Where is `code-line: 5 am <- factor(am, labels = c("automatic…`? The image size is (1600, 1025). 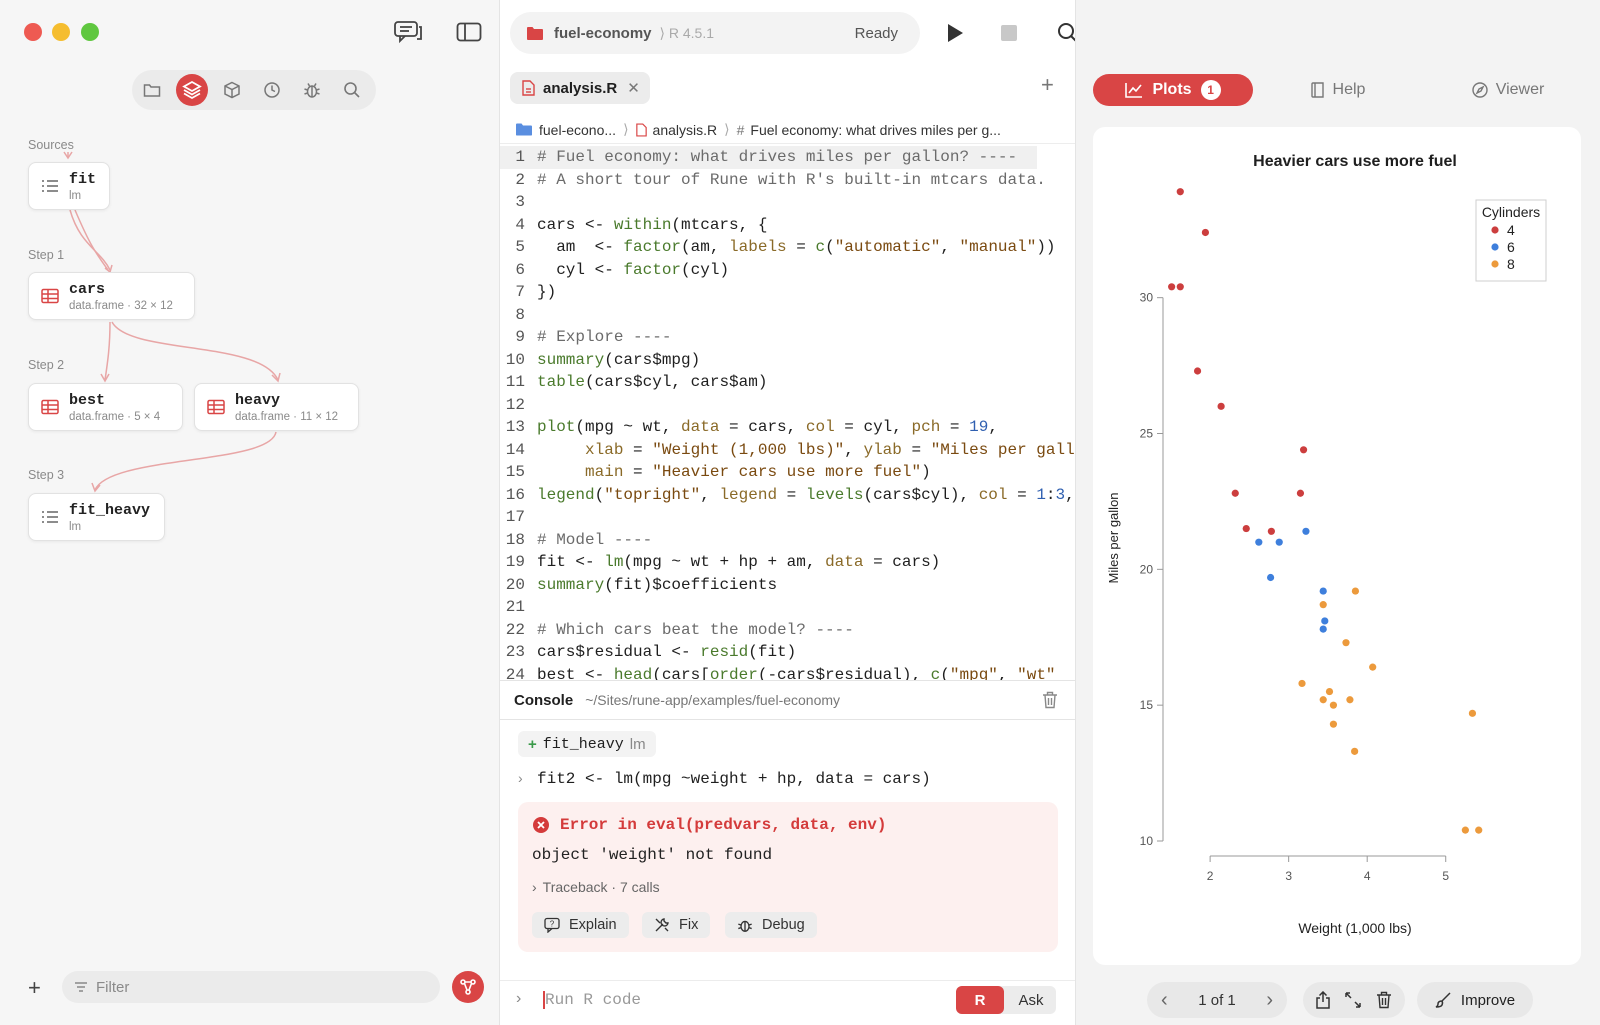 code-line: 5 am <- factor(am, labels = c("automatic… is located at coordinates (777, 247).